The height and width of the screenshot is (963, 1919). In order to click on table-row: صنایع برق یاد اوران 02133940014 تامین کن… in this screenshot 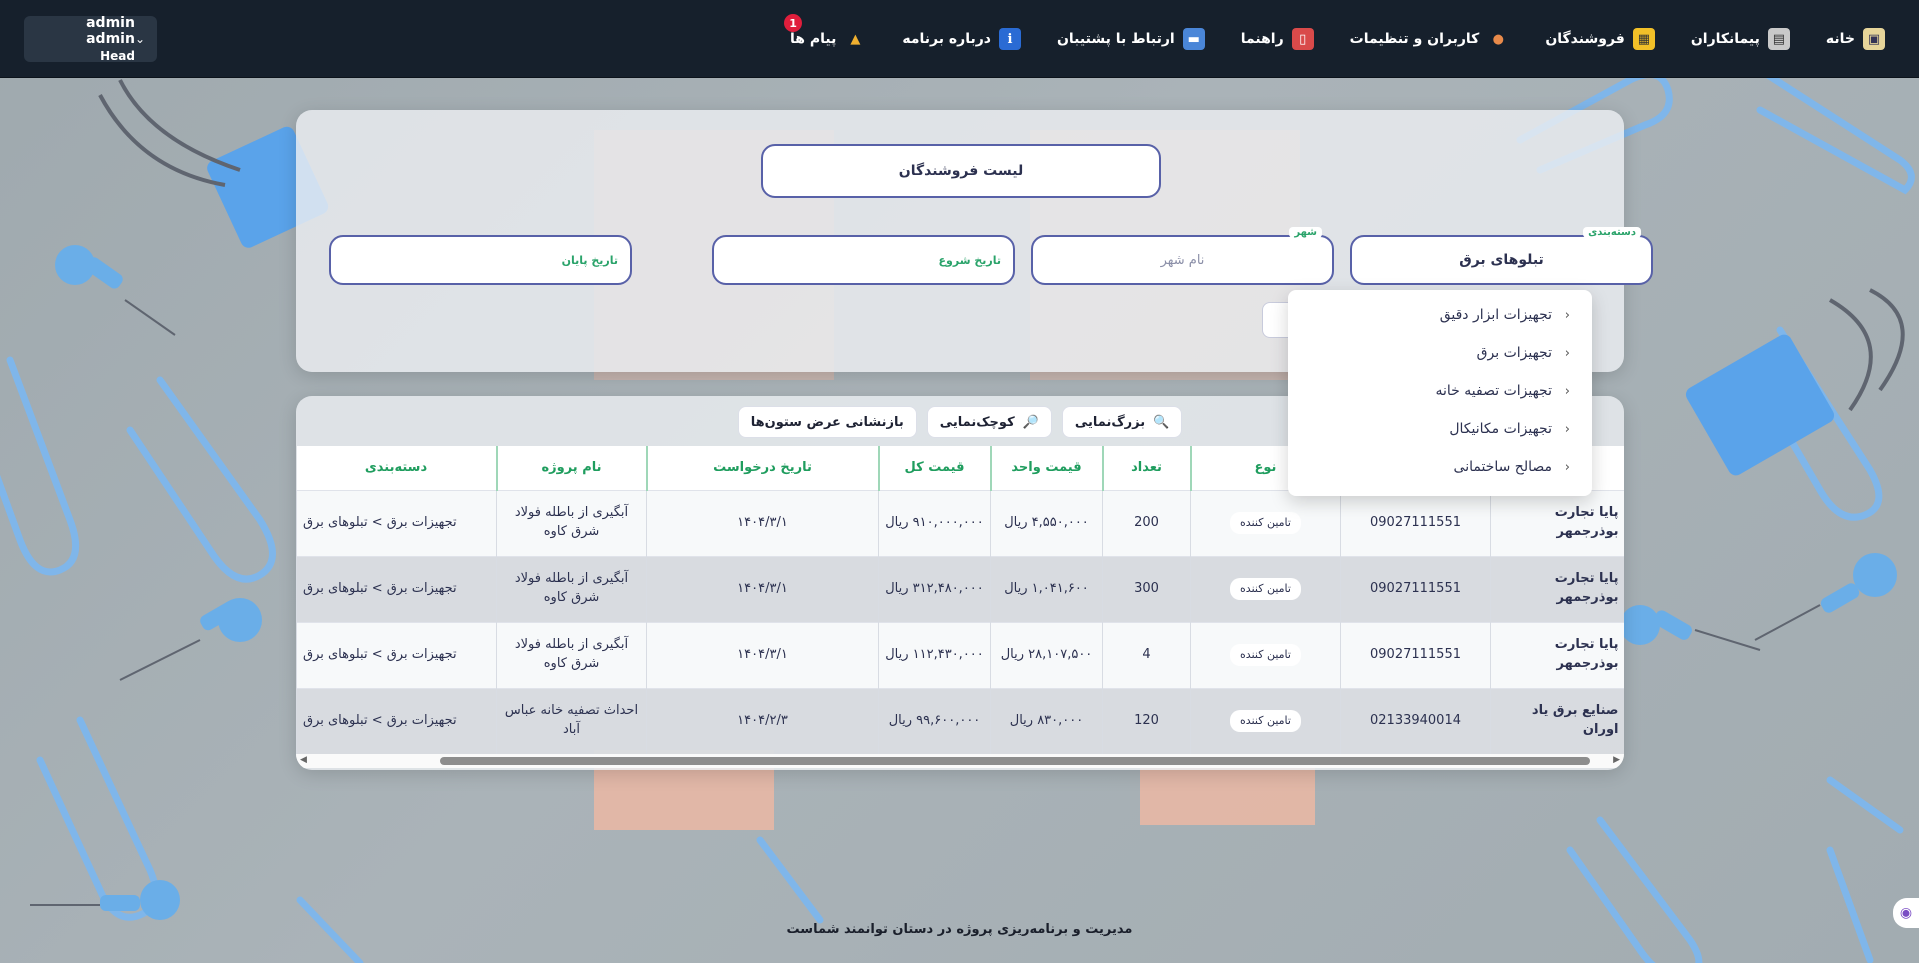, I will do `click(960, 720)`.